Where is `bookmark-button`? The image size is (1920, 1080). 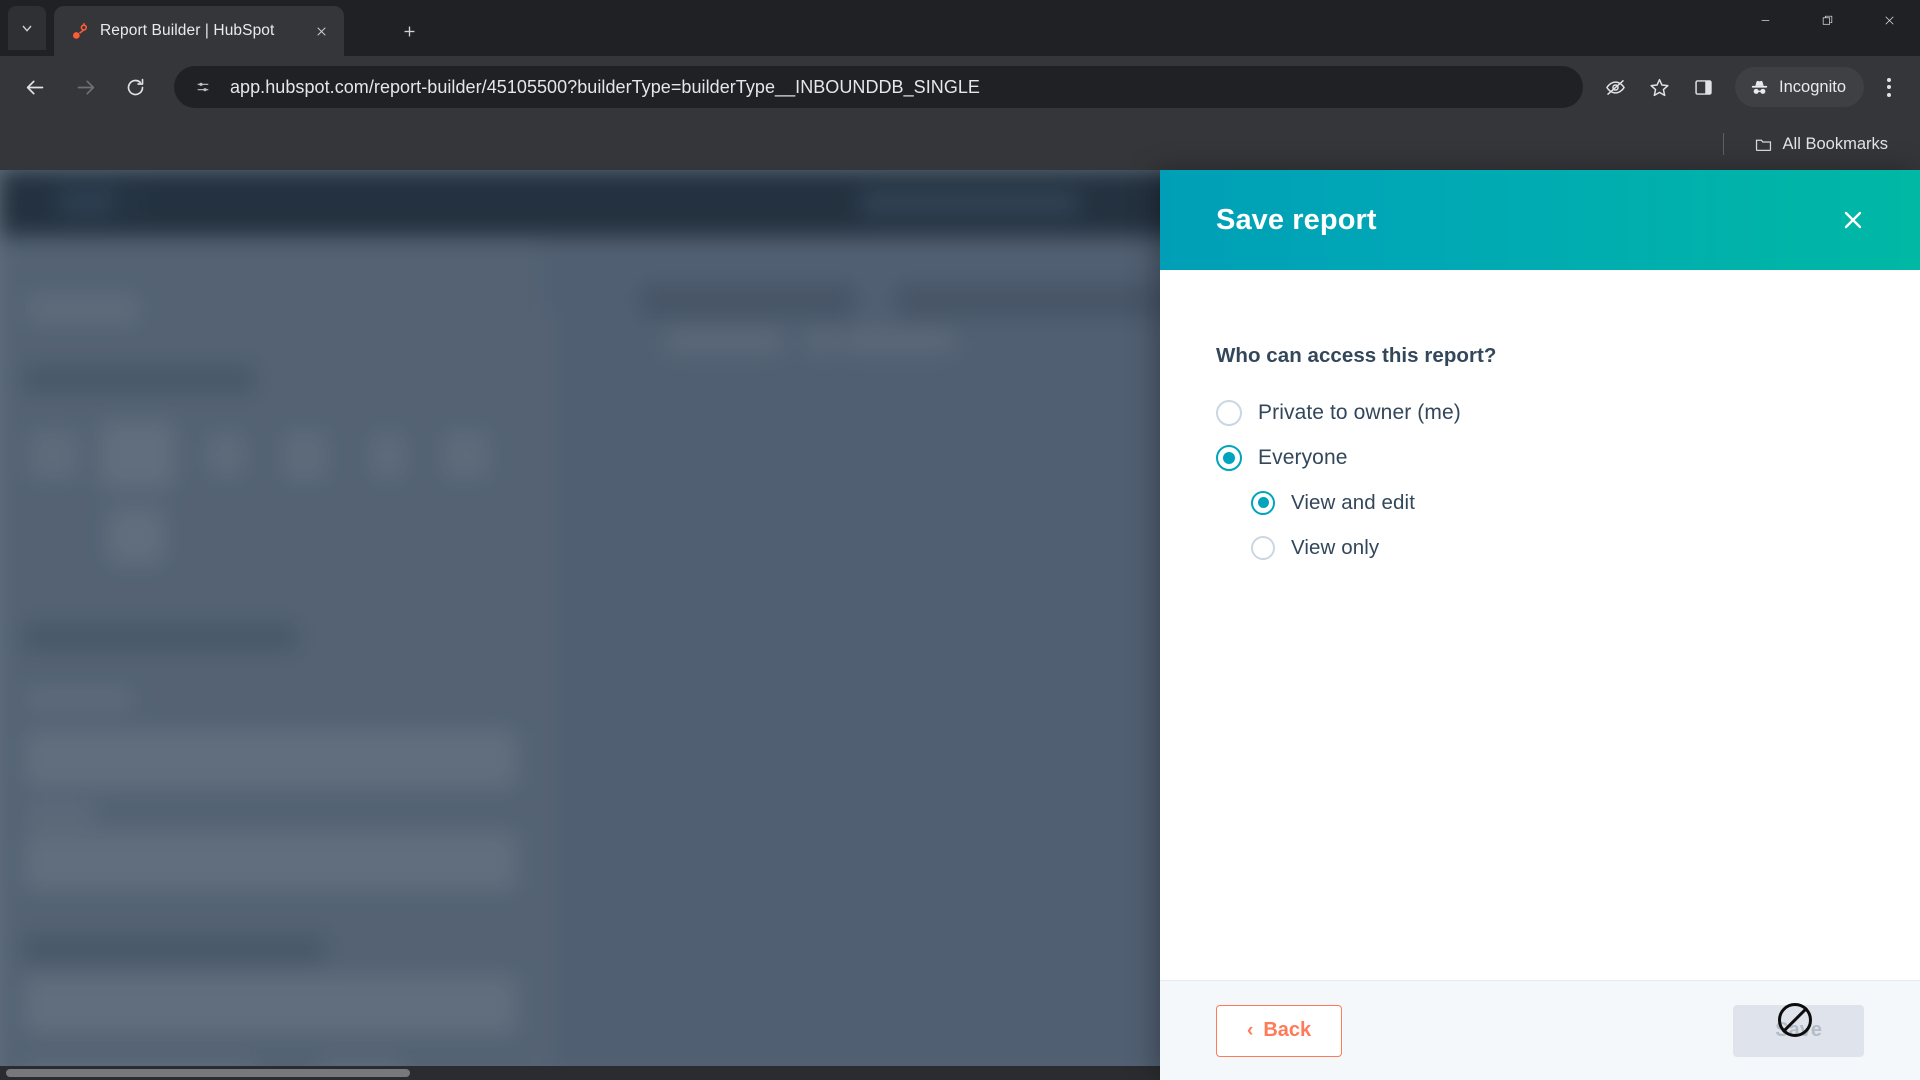 bookmark-button is located at coordinates (1659, 87).